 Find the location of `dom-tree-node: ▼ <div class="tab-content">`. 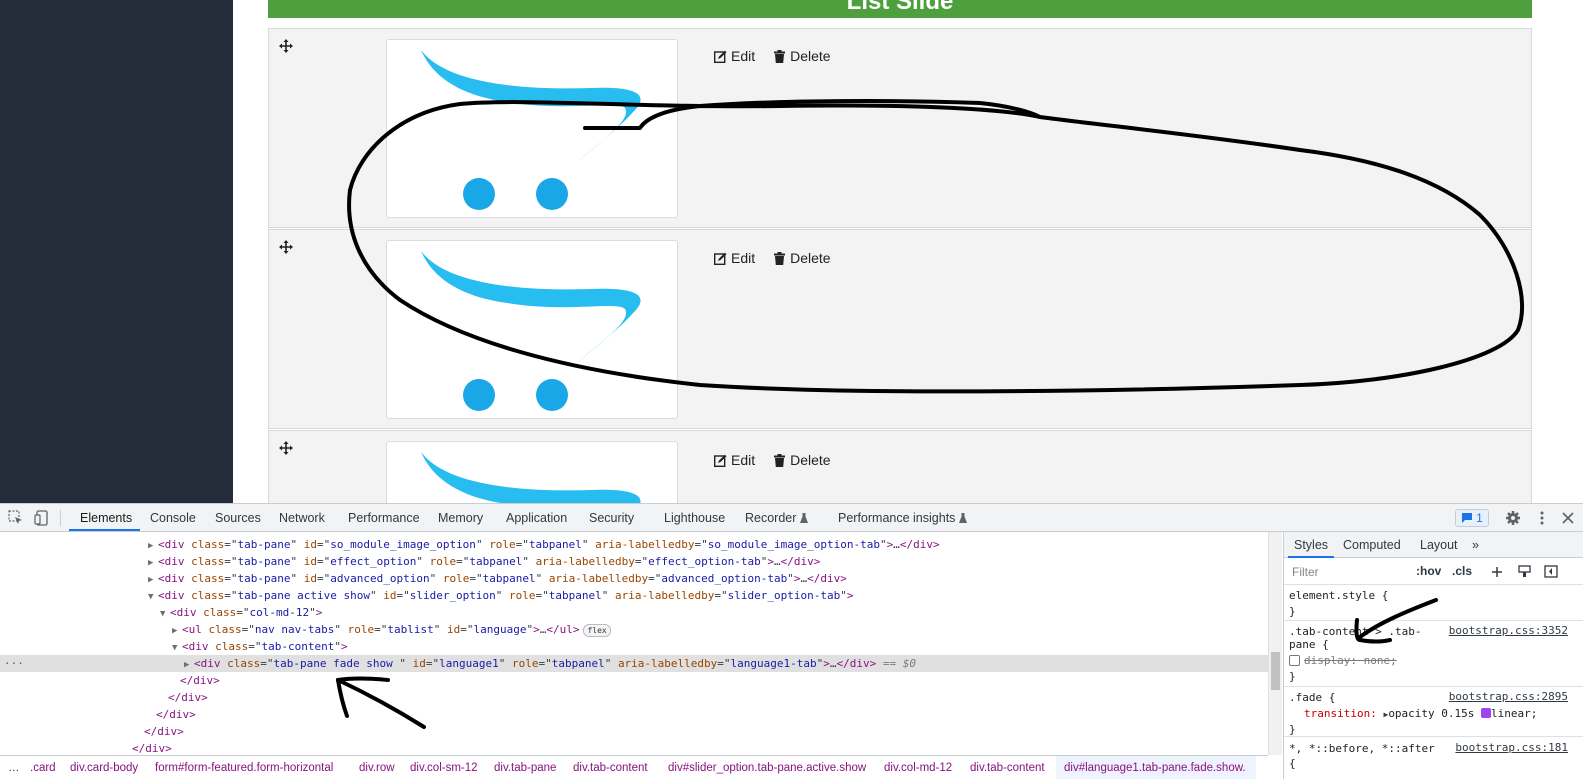

dom-tree-node: ▼ <div class="tab-content"> is located at coordinates (634, 646).